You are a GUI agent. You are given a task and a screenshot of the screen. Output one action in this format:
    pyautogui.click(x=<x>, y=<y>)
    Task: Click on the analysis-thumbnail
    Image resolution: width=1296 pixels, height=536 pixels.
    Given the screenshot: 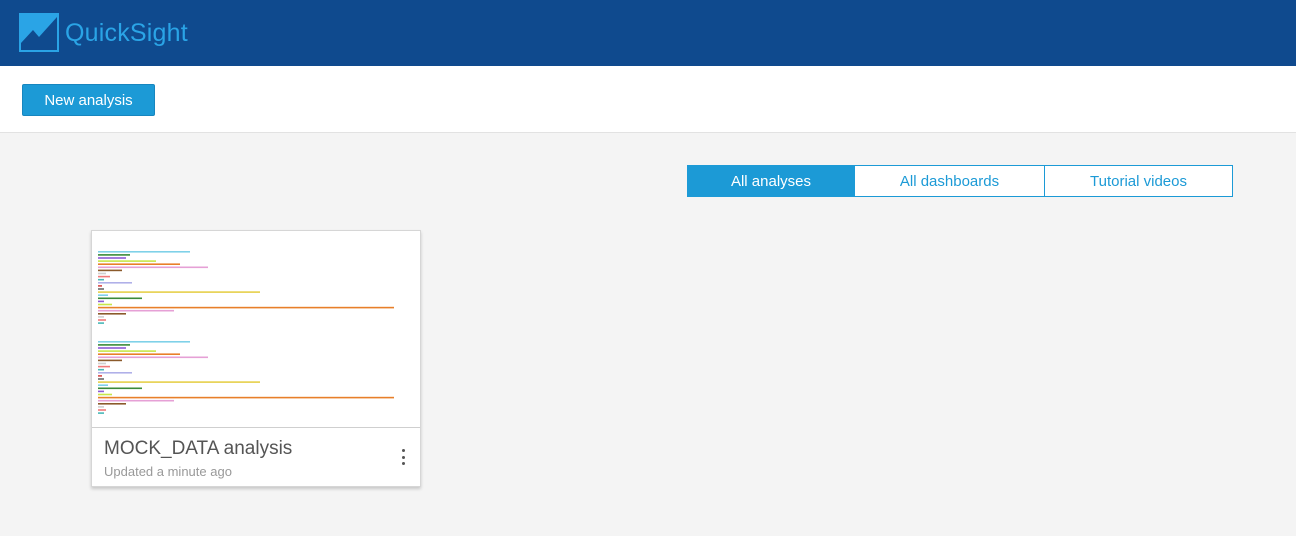 What is the action you would take?
    pyautogui.click(x=256, y=329)
    